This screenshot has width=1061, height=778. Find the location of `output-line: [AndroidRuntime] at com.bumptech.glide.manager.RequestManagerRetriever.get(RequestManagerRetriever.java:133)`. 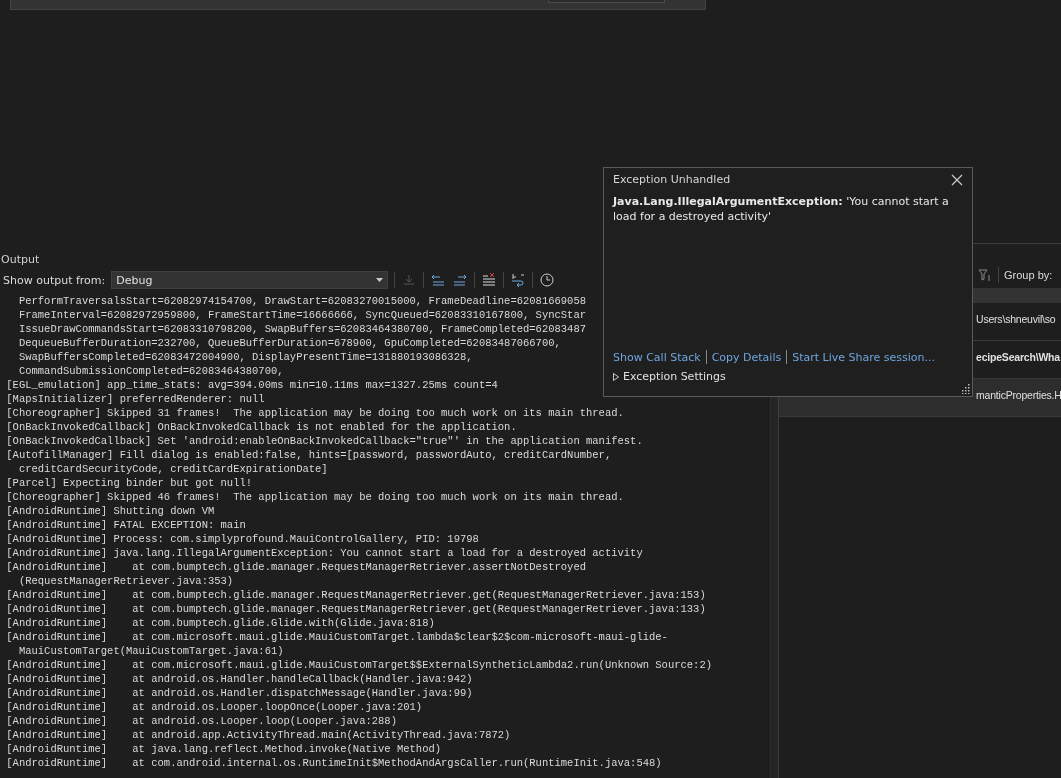

output-line: [AndroidRuntime] at com.bumptech.glide.manager.RequestManagerRetriever.get(RequestManagerRetriever.java:133) is located at coordinates (355, 609).